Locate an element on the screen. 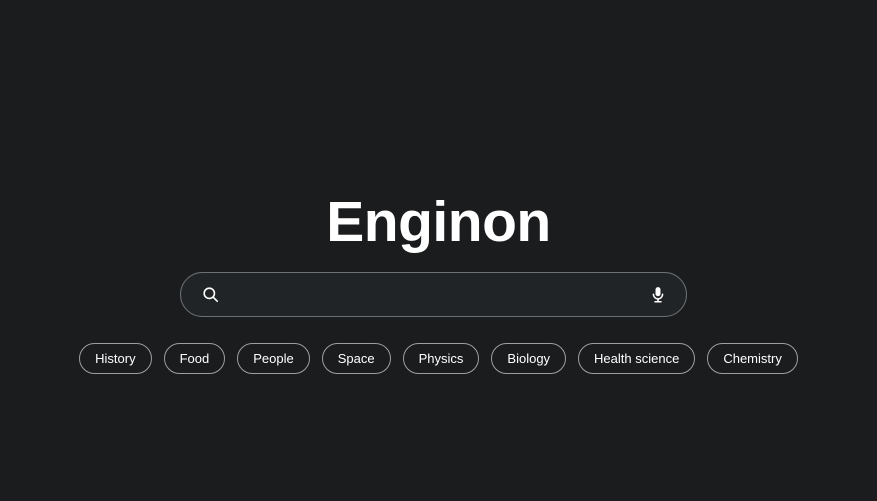 The height and width of the screenshot is (501, 877). page-title: Enginon is located at coordinates (438, 222).